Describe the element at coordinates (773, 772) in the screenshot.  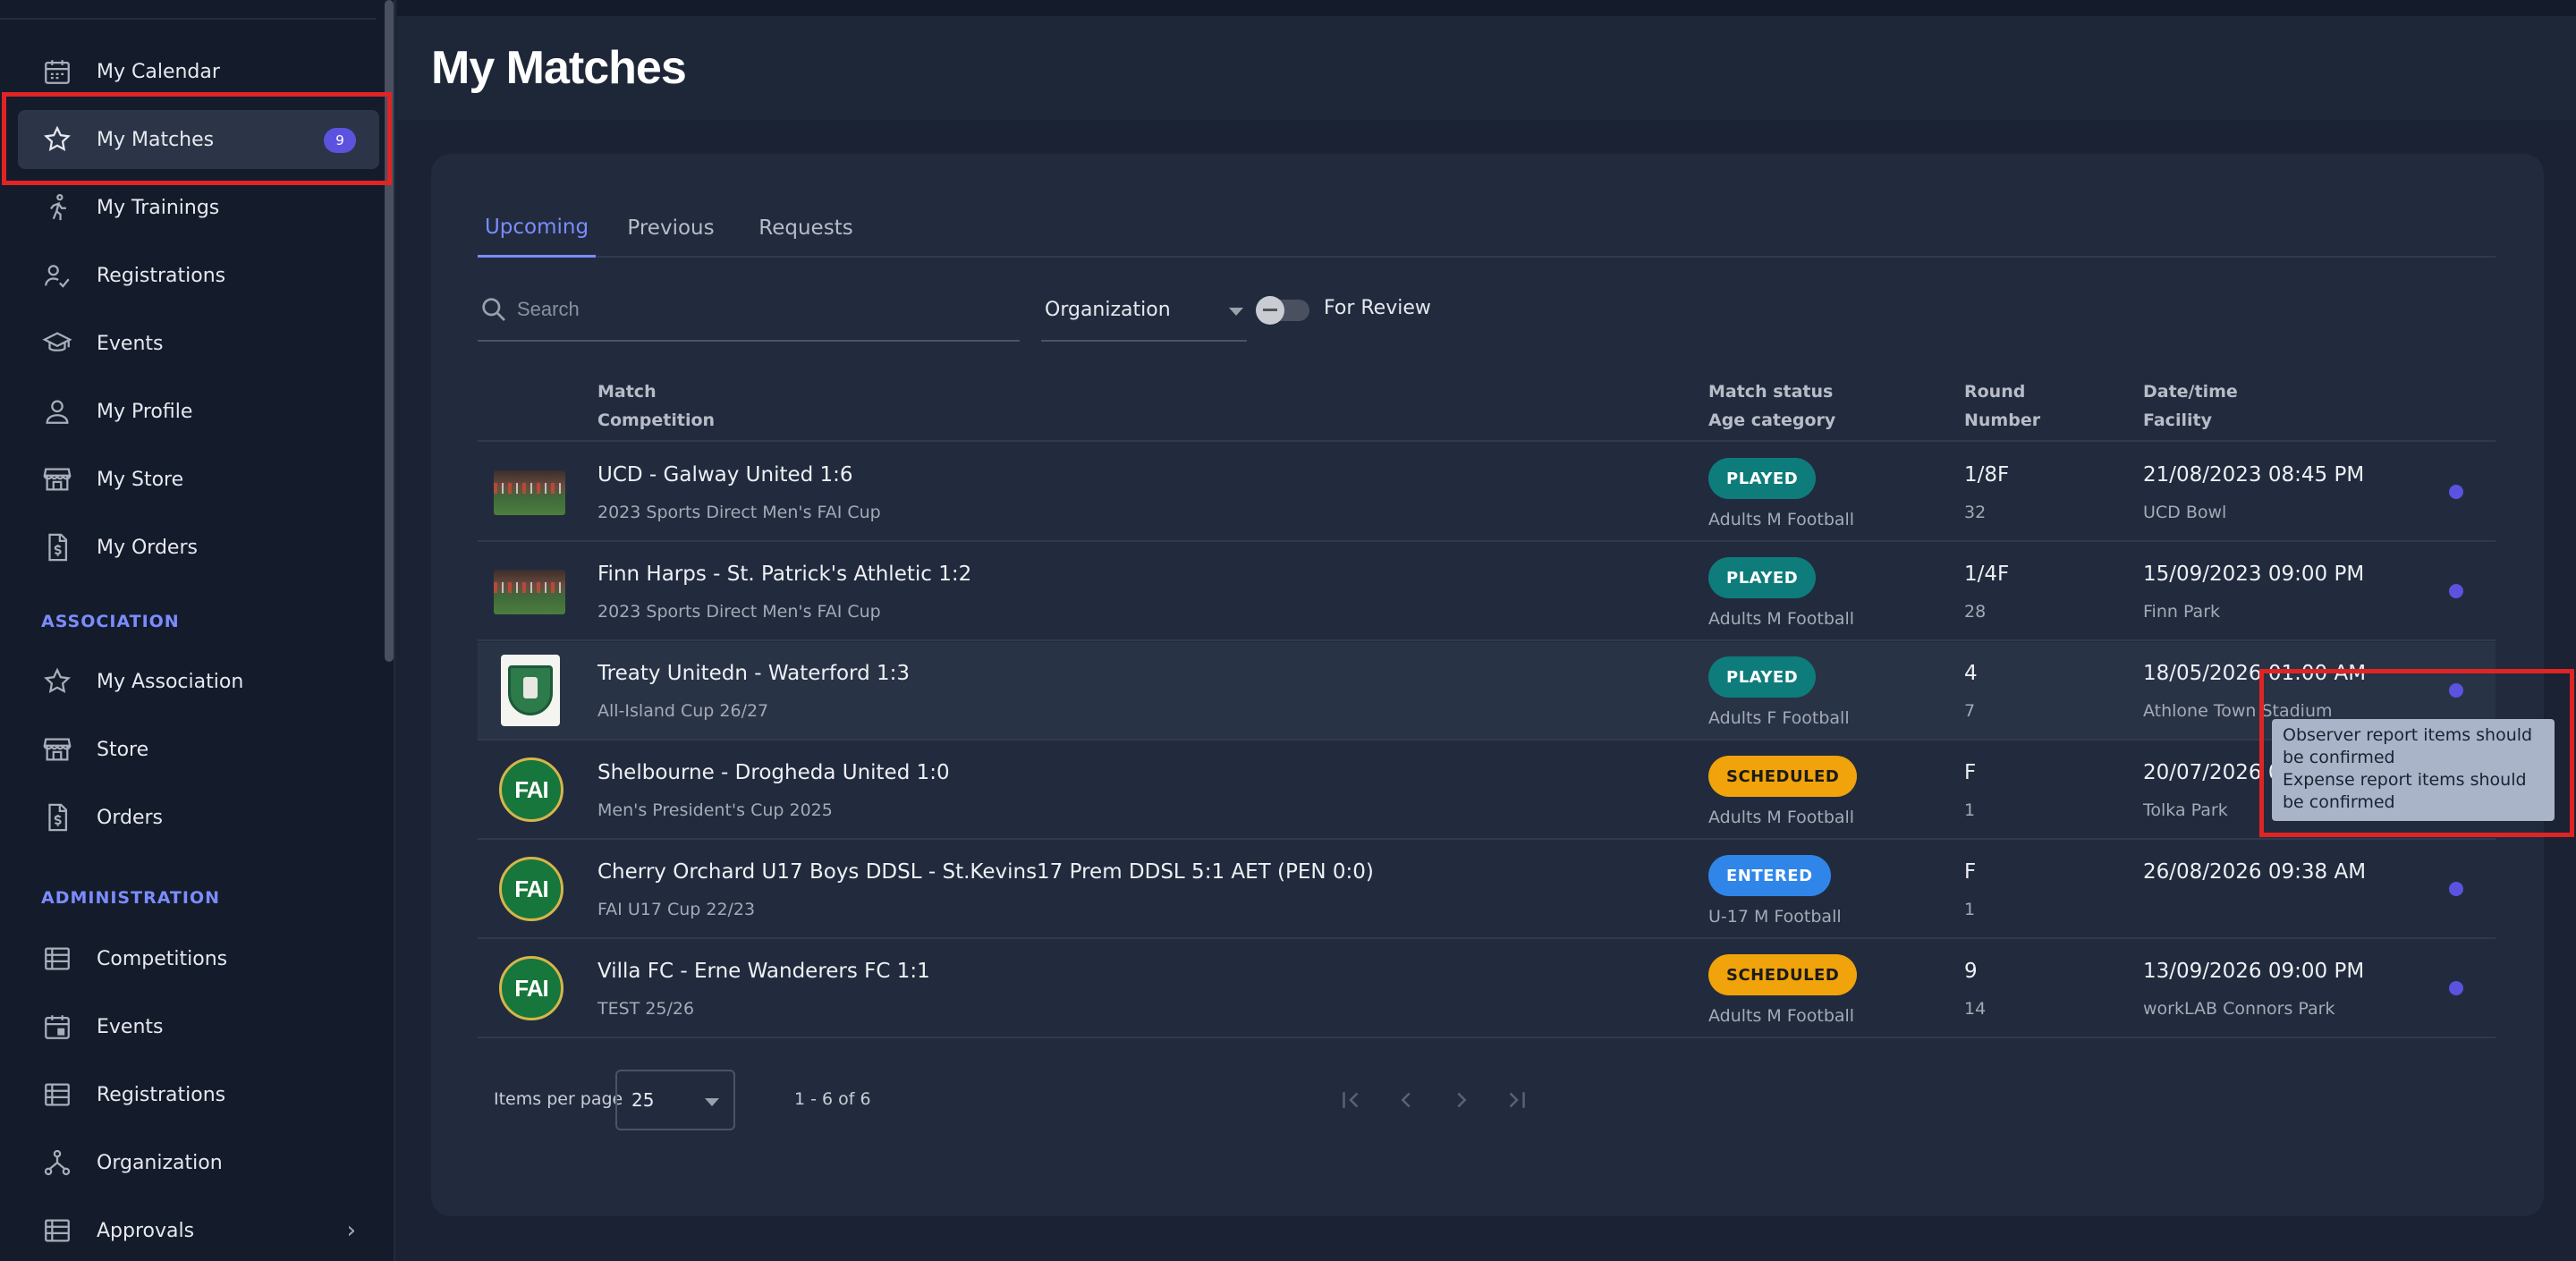
I see `match-name: Shelbourne - Drogheda United 1:0` at that location.